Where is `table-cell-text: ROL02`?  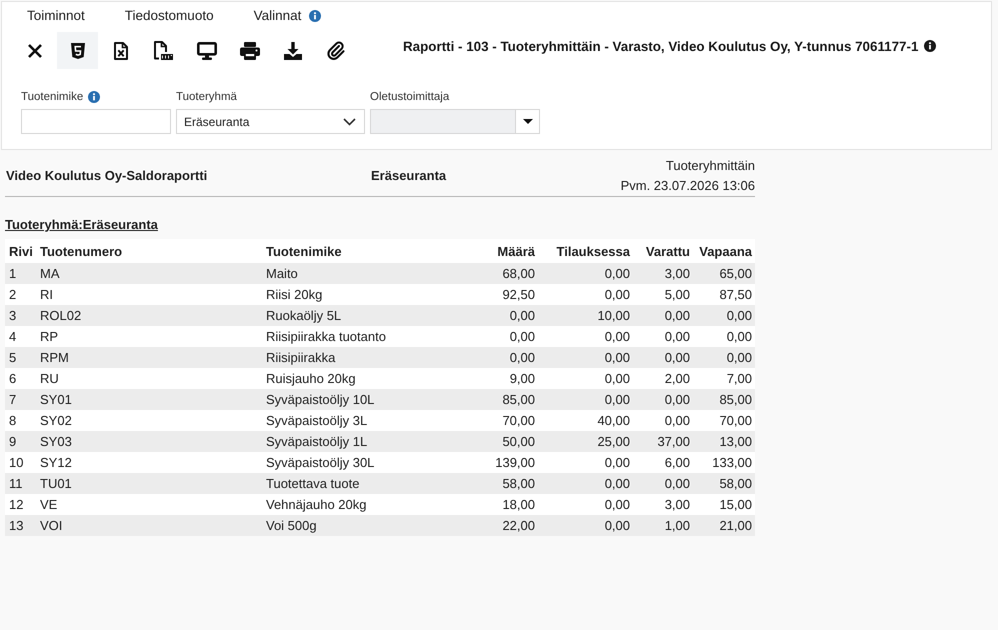 table-cell-text: ROL02 is located at coordinates (60, 315).